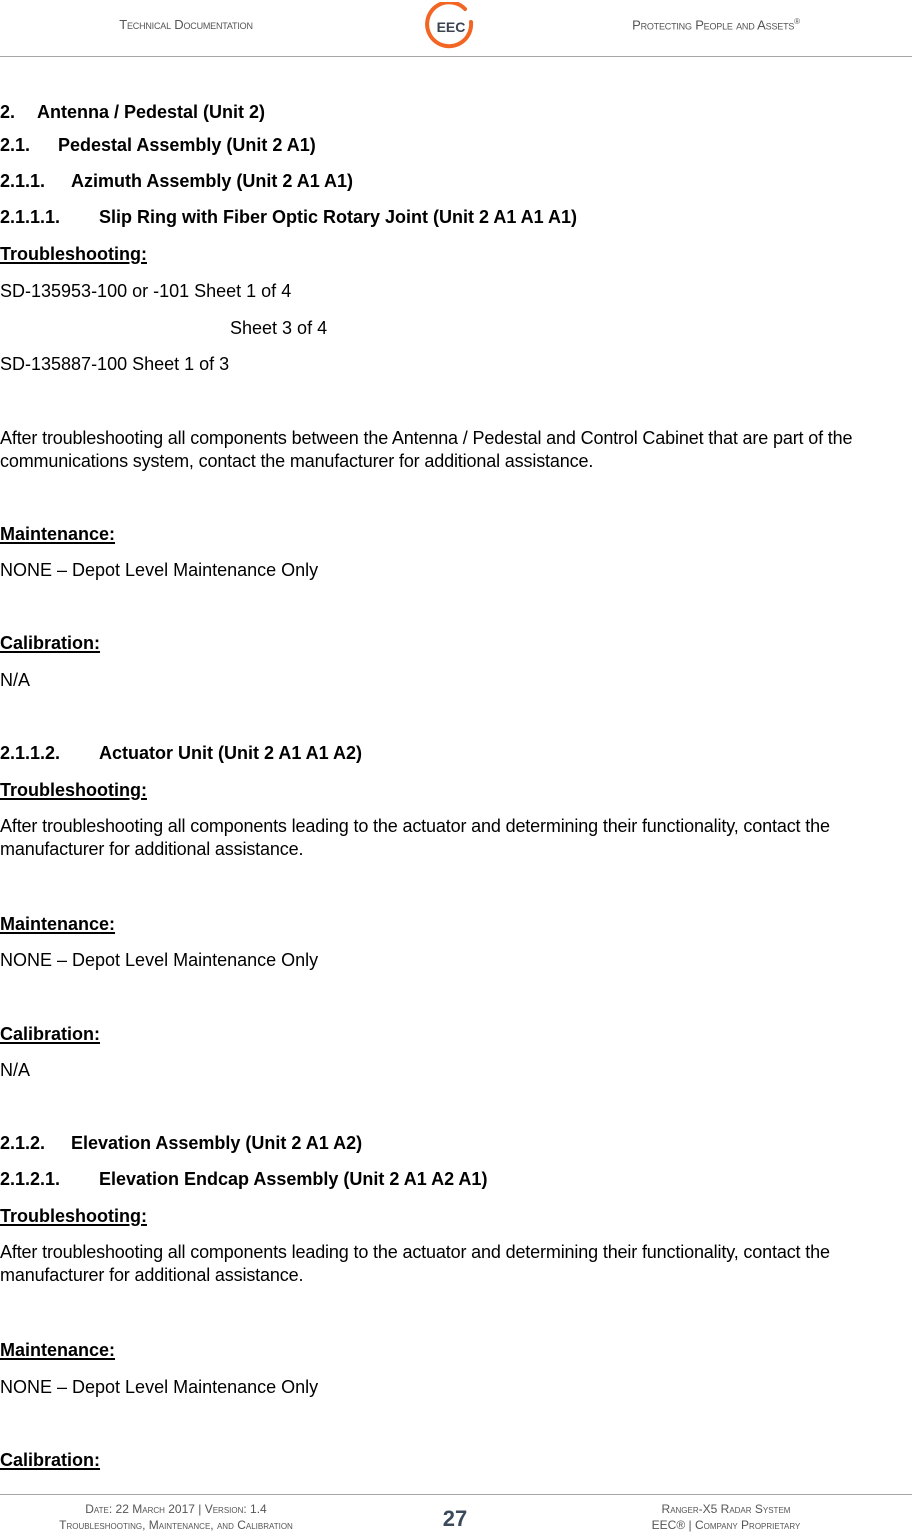 Image resolution: width=912 pixels, height=1539 pixels. I want to click on heading-number: 2.1.1.2., so click(30, 753).